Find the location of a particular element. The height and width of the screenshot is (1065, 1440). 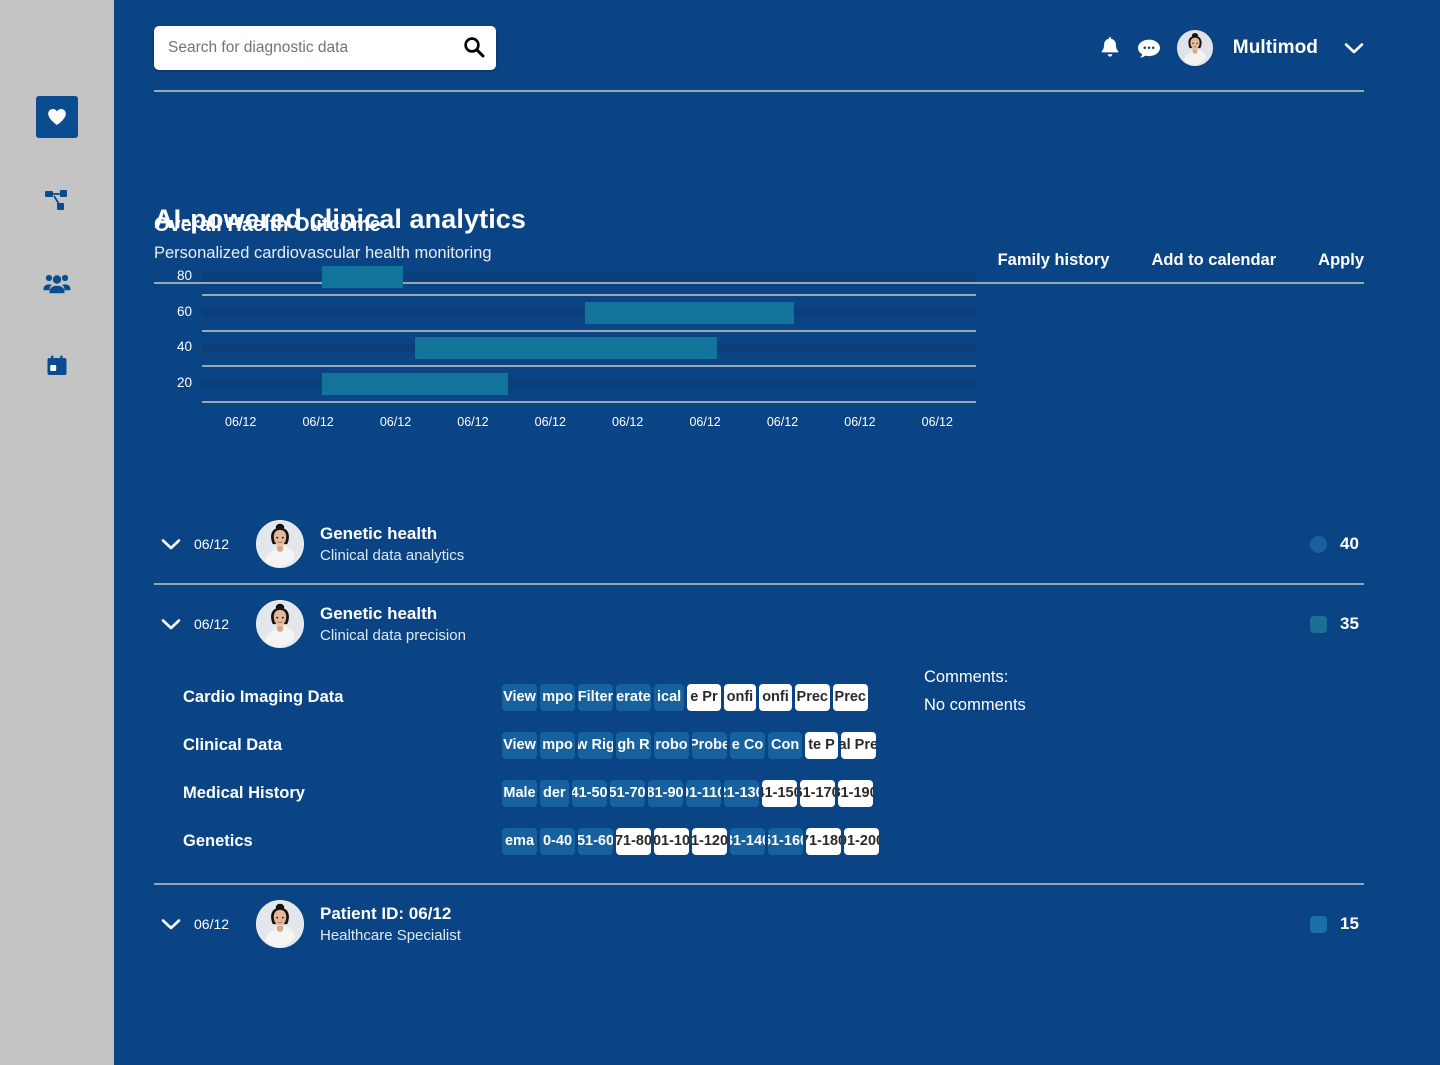

detail-chip: 51-60 is located at coordinates (595, 841).